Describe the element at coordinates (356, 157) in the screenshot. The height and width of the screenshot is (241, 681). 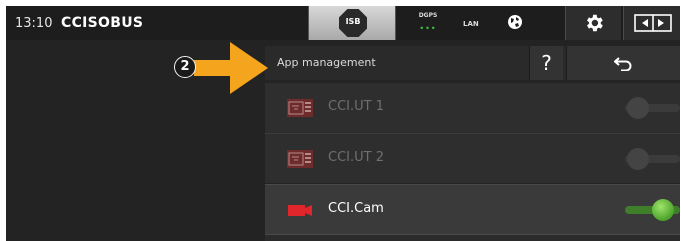
I see `app-name: CCI.UT 2` at that location.